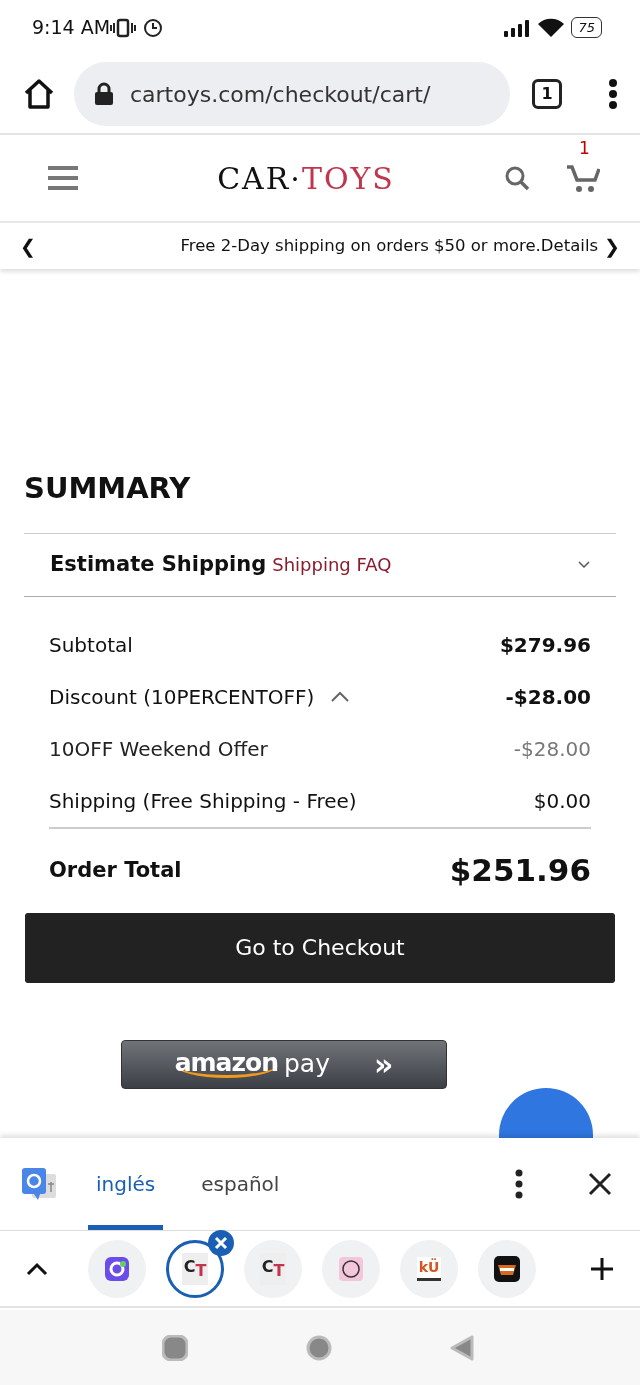 The width and height of the screenshot is (640, 1385). What do you see at coordinates (586, 27) in the screenshot?
I see `battery-icon: 75` at bounding box center [586, 27].